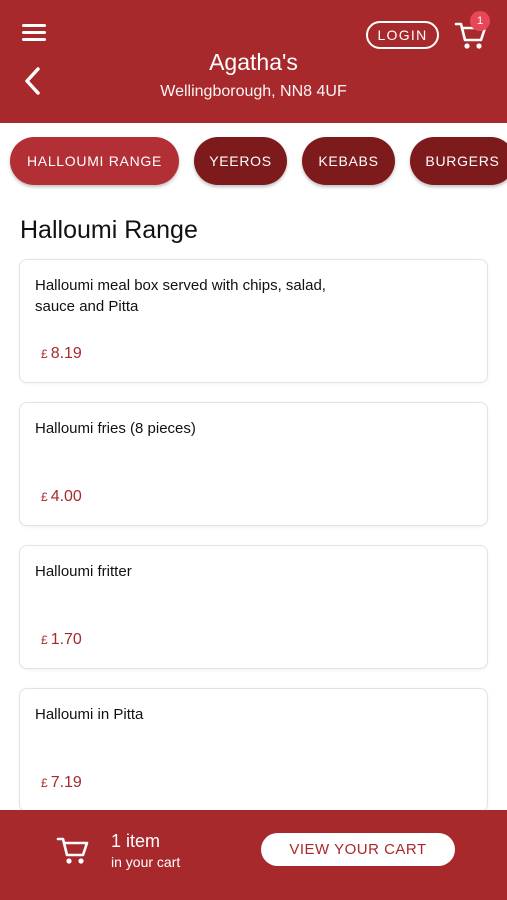 This screenshot has width=507, height=900. What do you see at coordinates (94, 161) in the screenshot?
I see `tab-halloumi-range: HALLOUMI RANGE` at bounding box center [94, 161].